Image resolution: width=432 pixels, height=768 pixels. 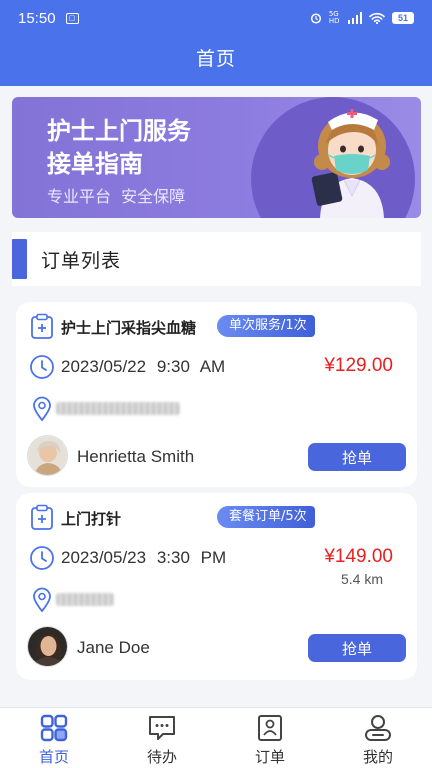 I want to click on appointment-datetime: 2023/05/22 9:30 AM, so click(x=143, y=367).